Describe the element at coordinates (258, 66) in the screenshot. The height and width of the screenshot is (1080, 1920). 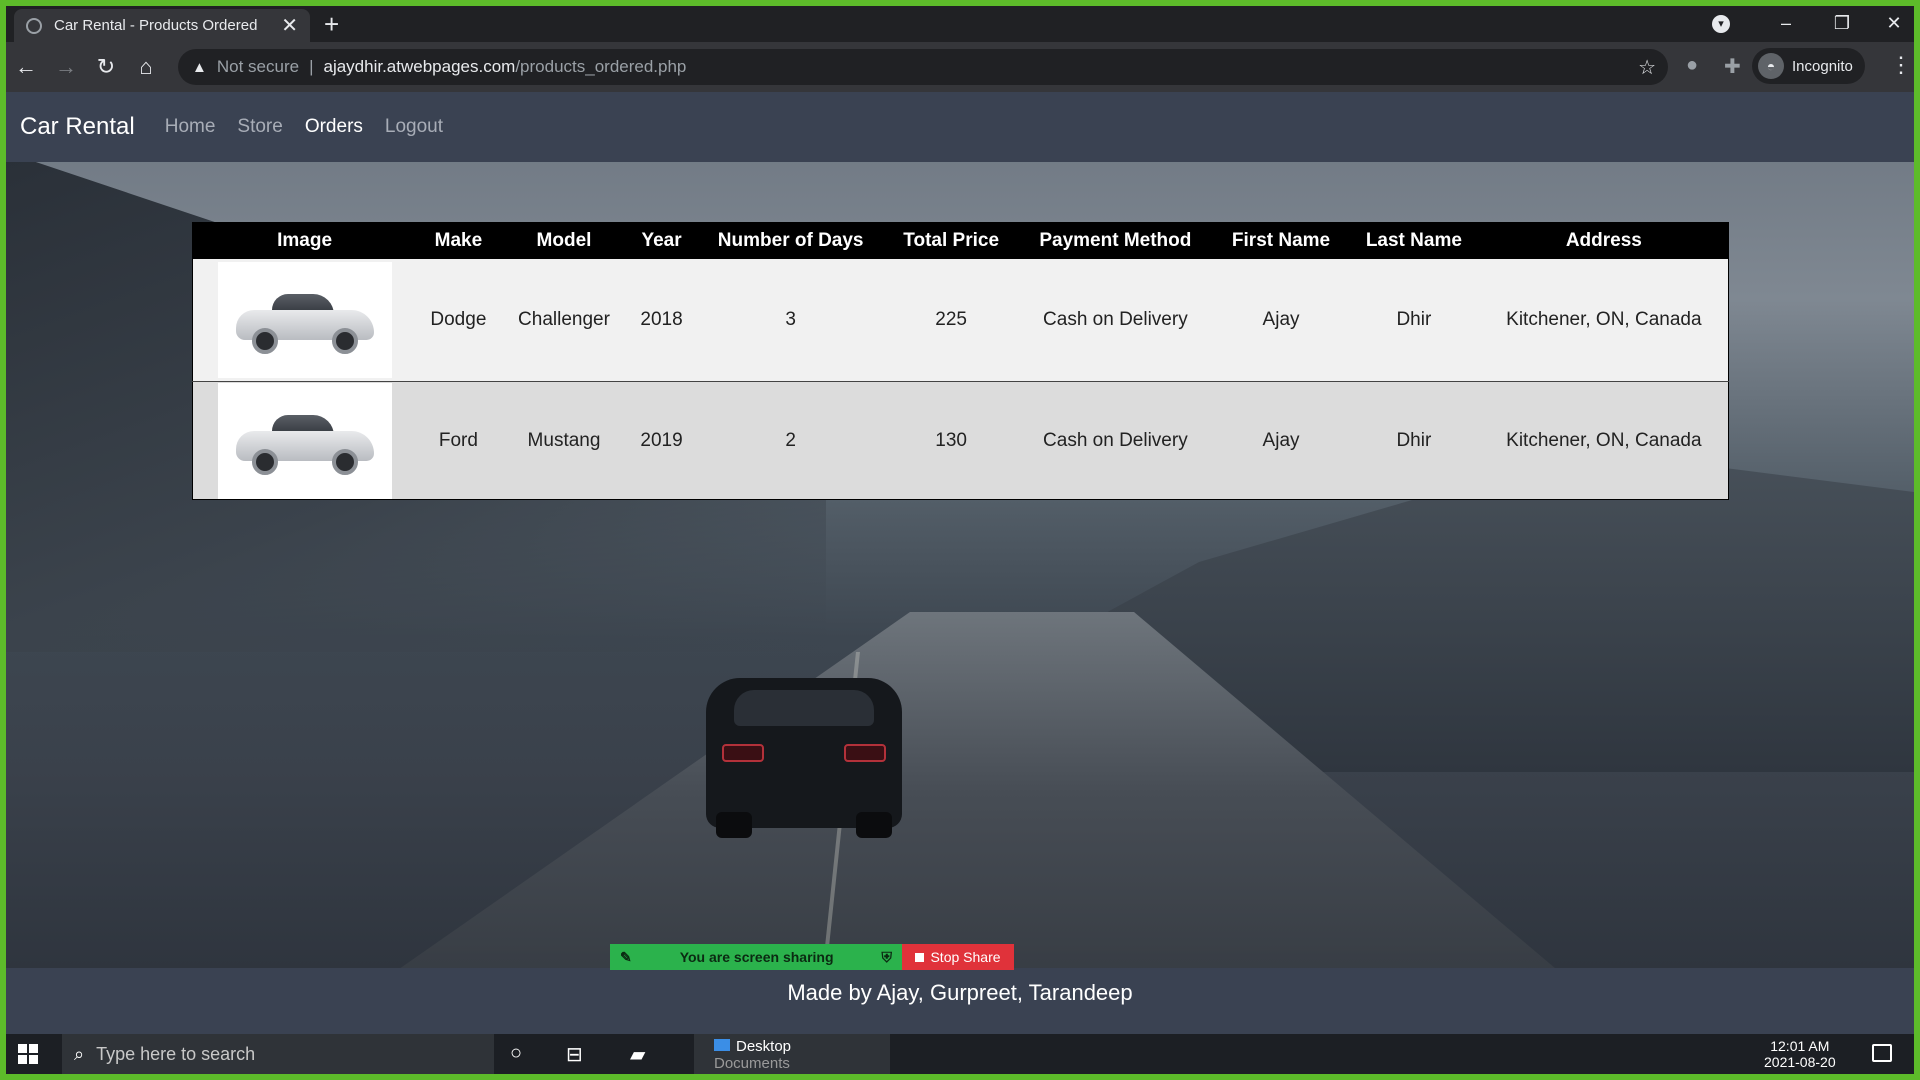
I see `security-label: Not secure` at that location.